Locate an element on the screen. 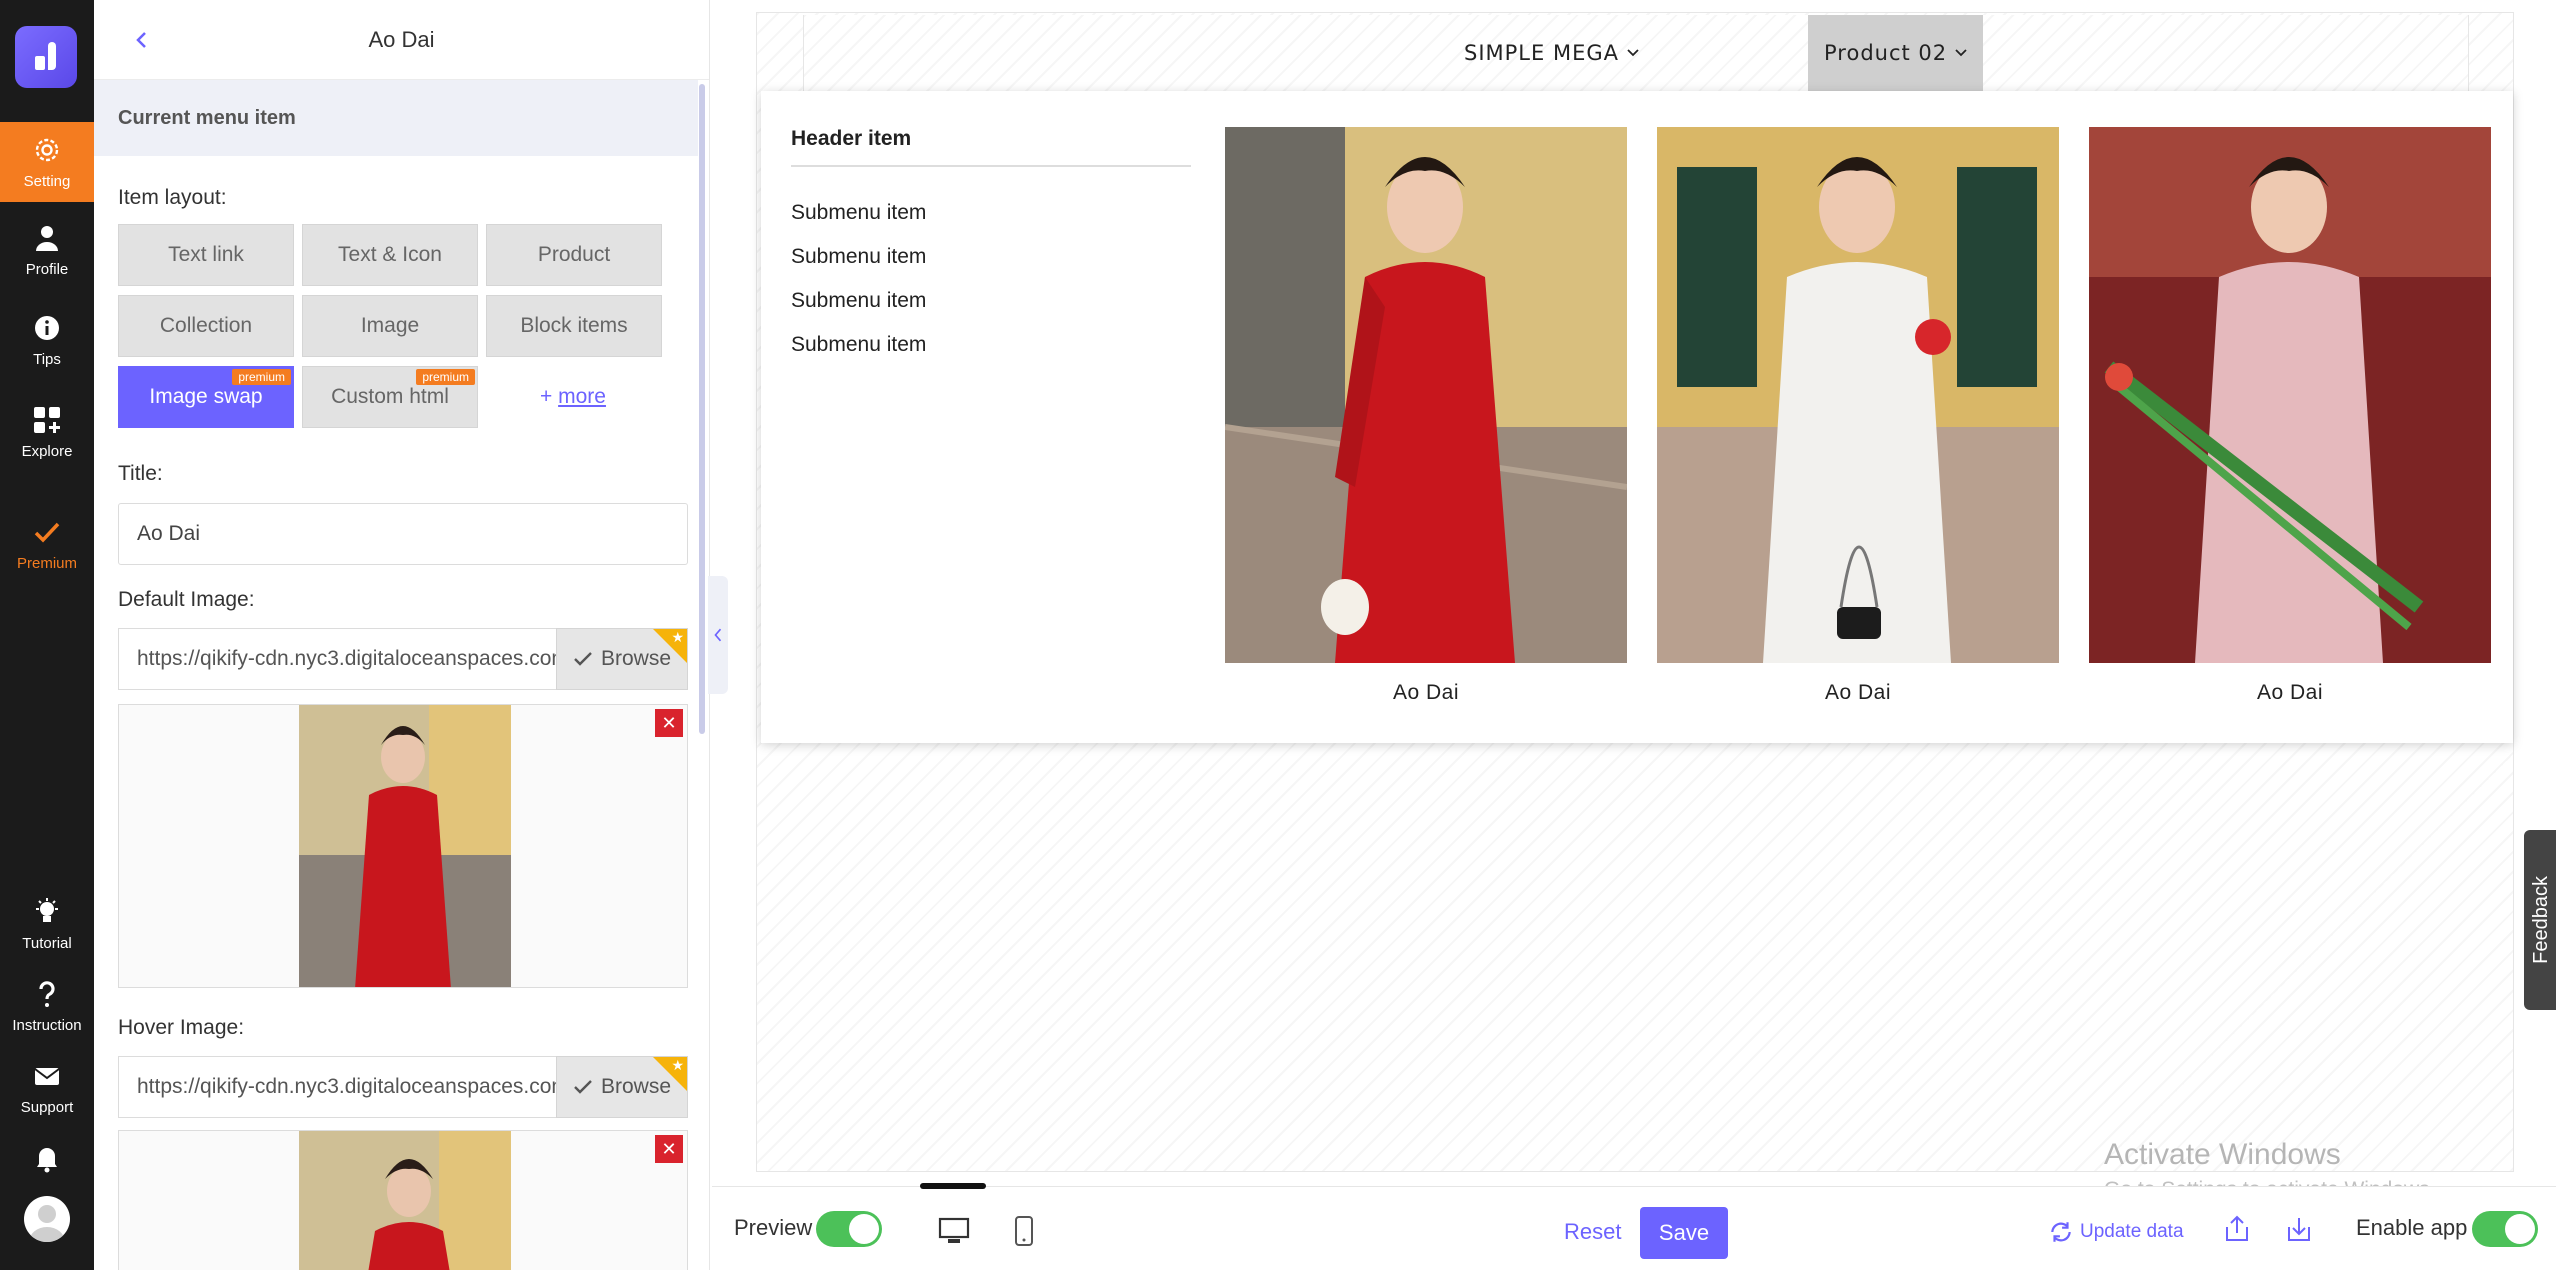  rail-explore-label: Explore is located at coordinates (47, 451).